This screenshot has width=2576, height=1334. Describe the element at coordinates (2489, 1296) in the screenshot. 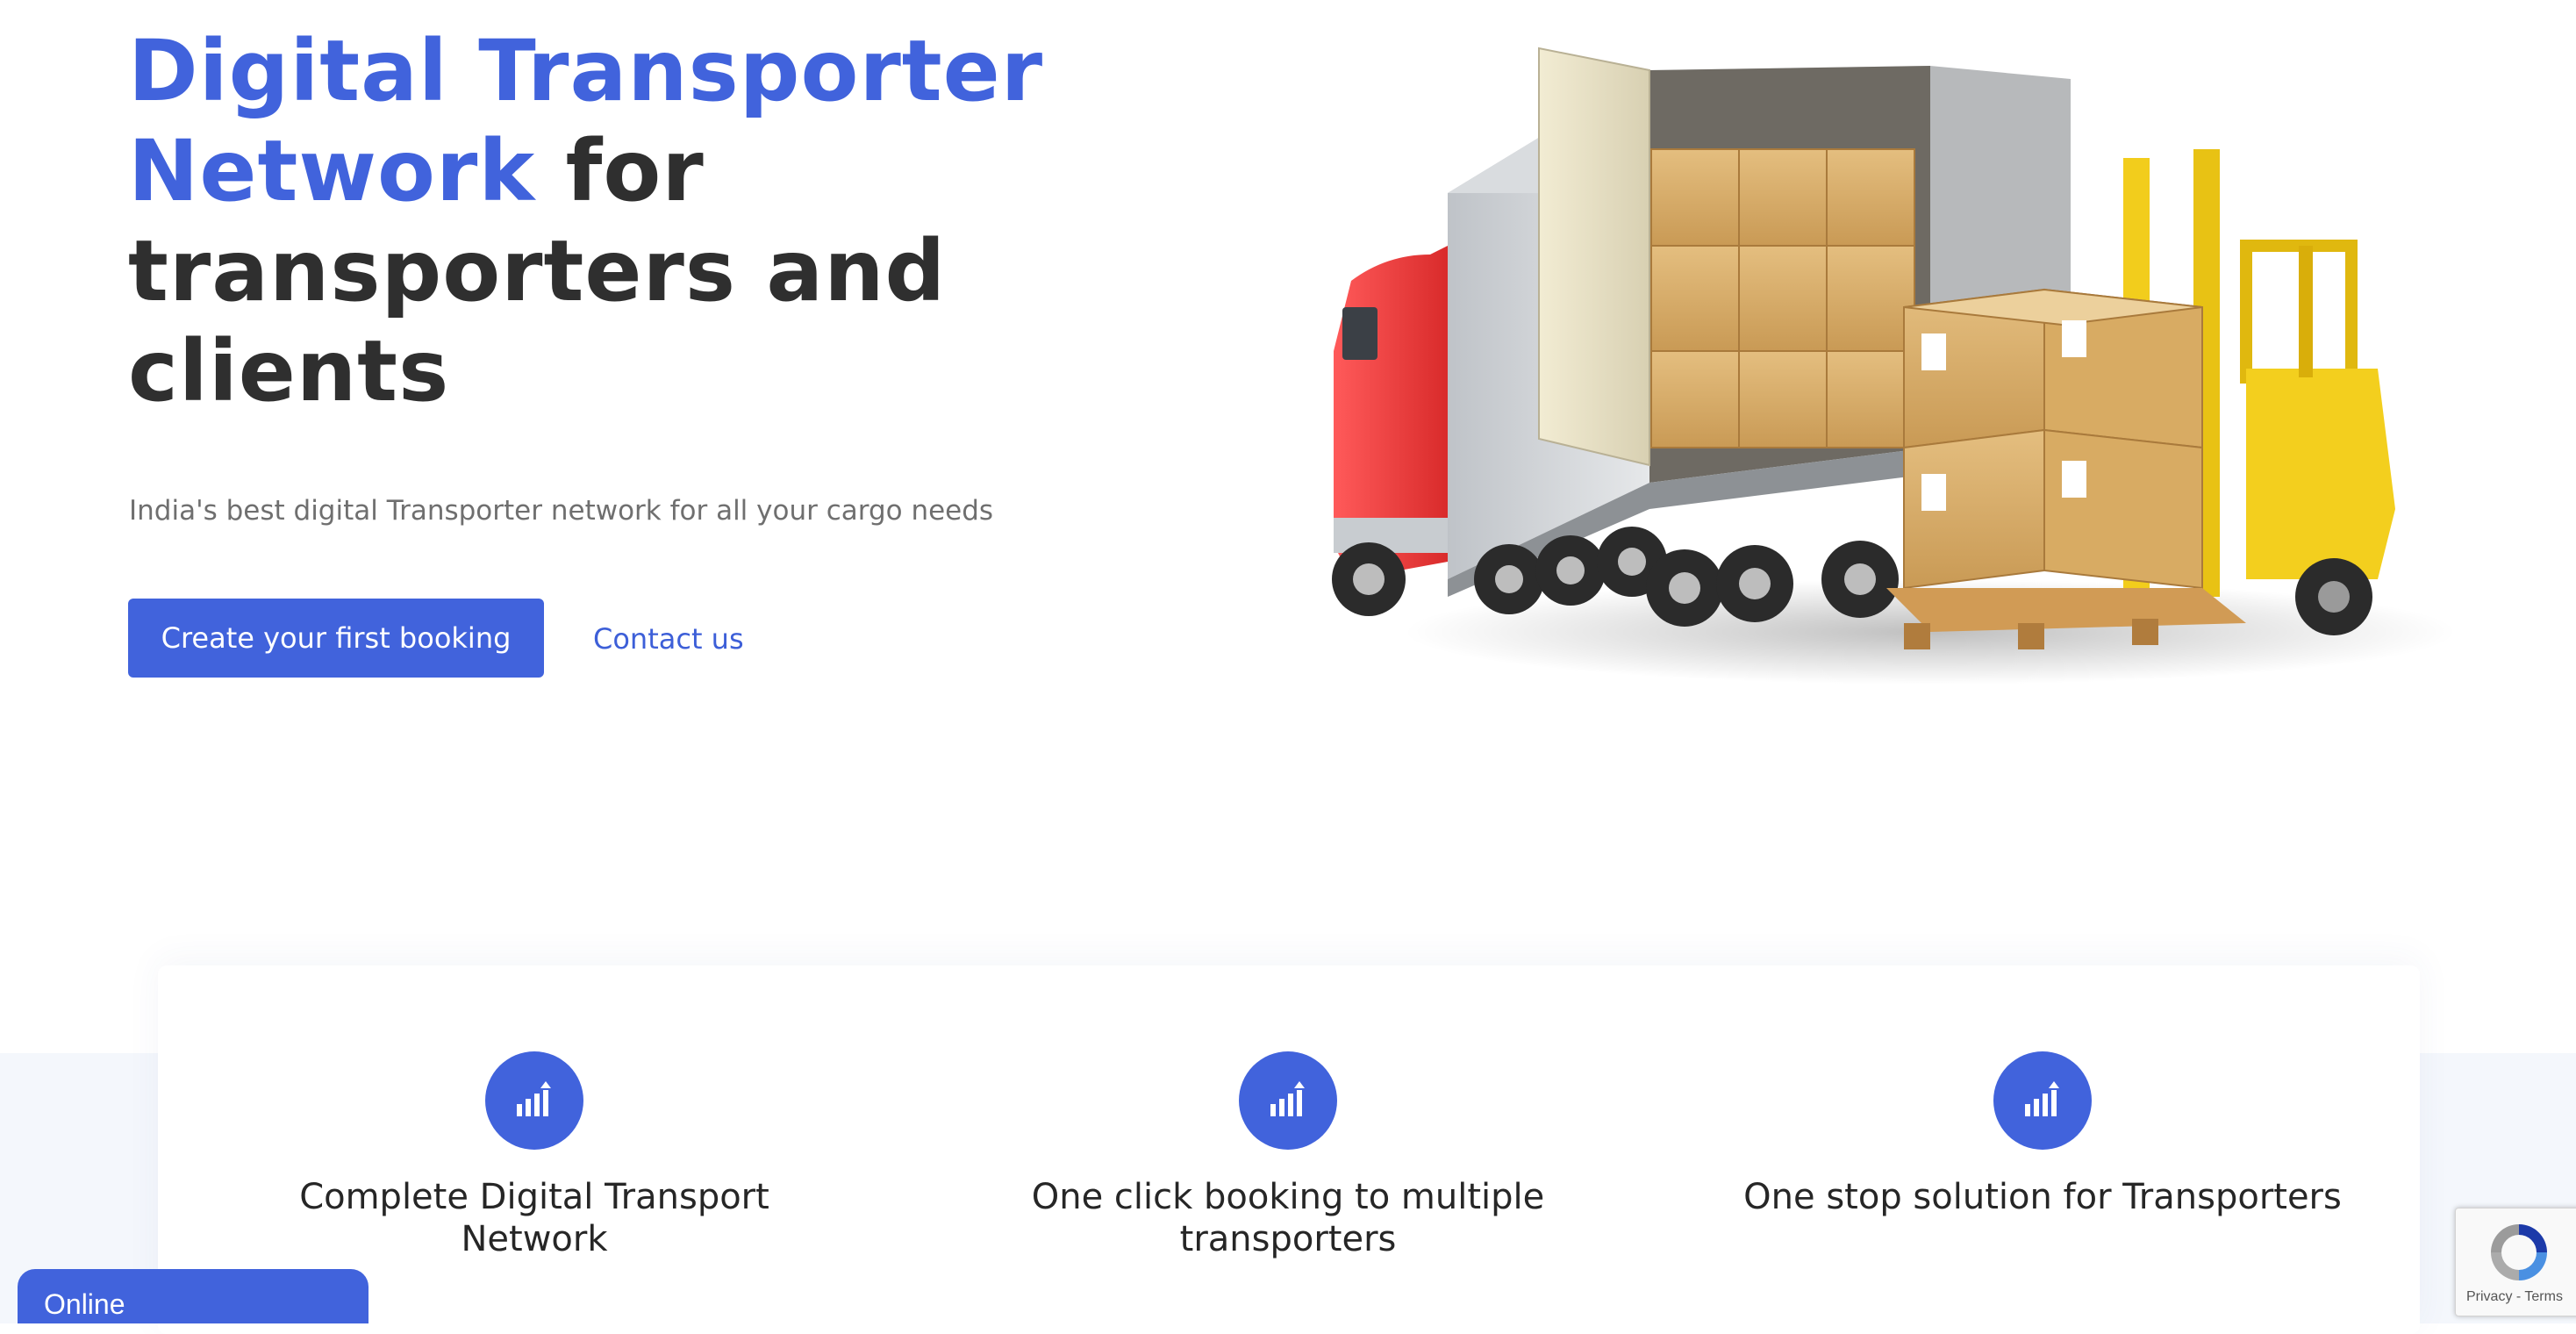

I see `recaptcha-privacy-link: Privacy` at that location.